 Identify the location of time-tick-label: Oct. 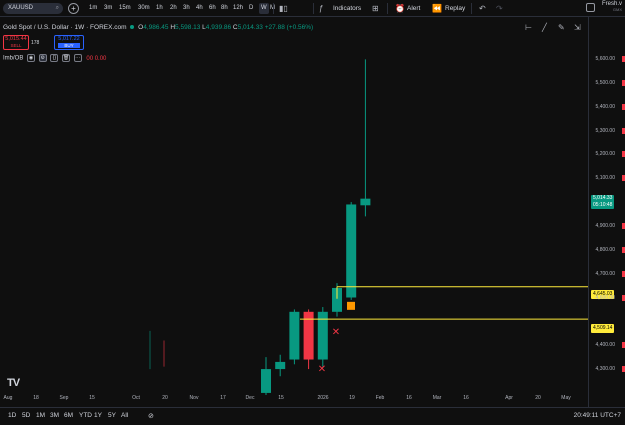
(136, 398).